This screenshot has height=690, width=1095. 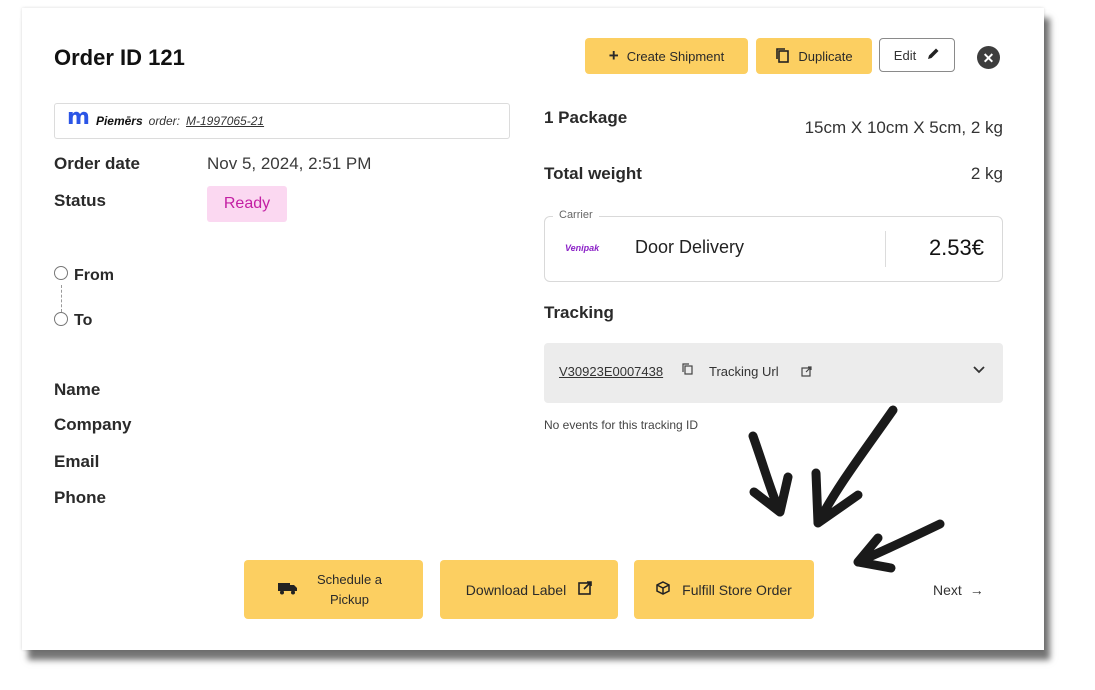 I want to click on schedule-pickup-label: Schedule a Pickup, so click(x=349, y=589).